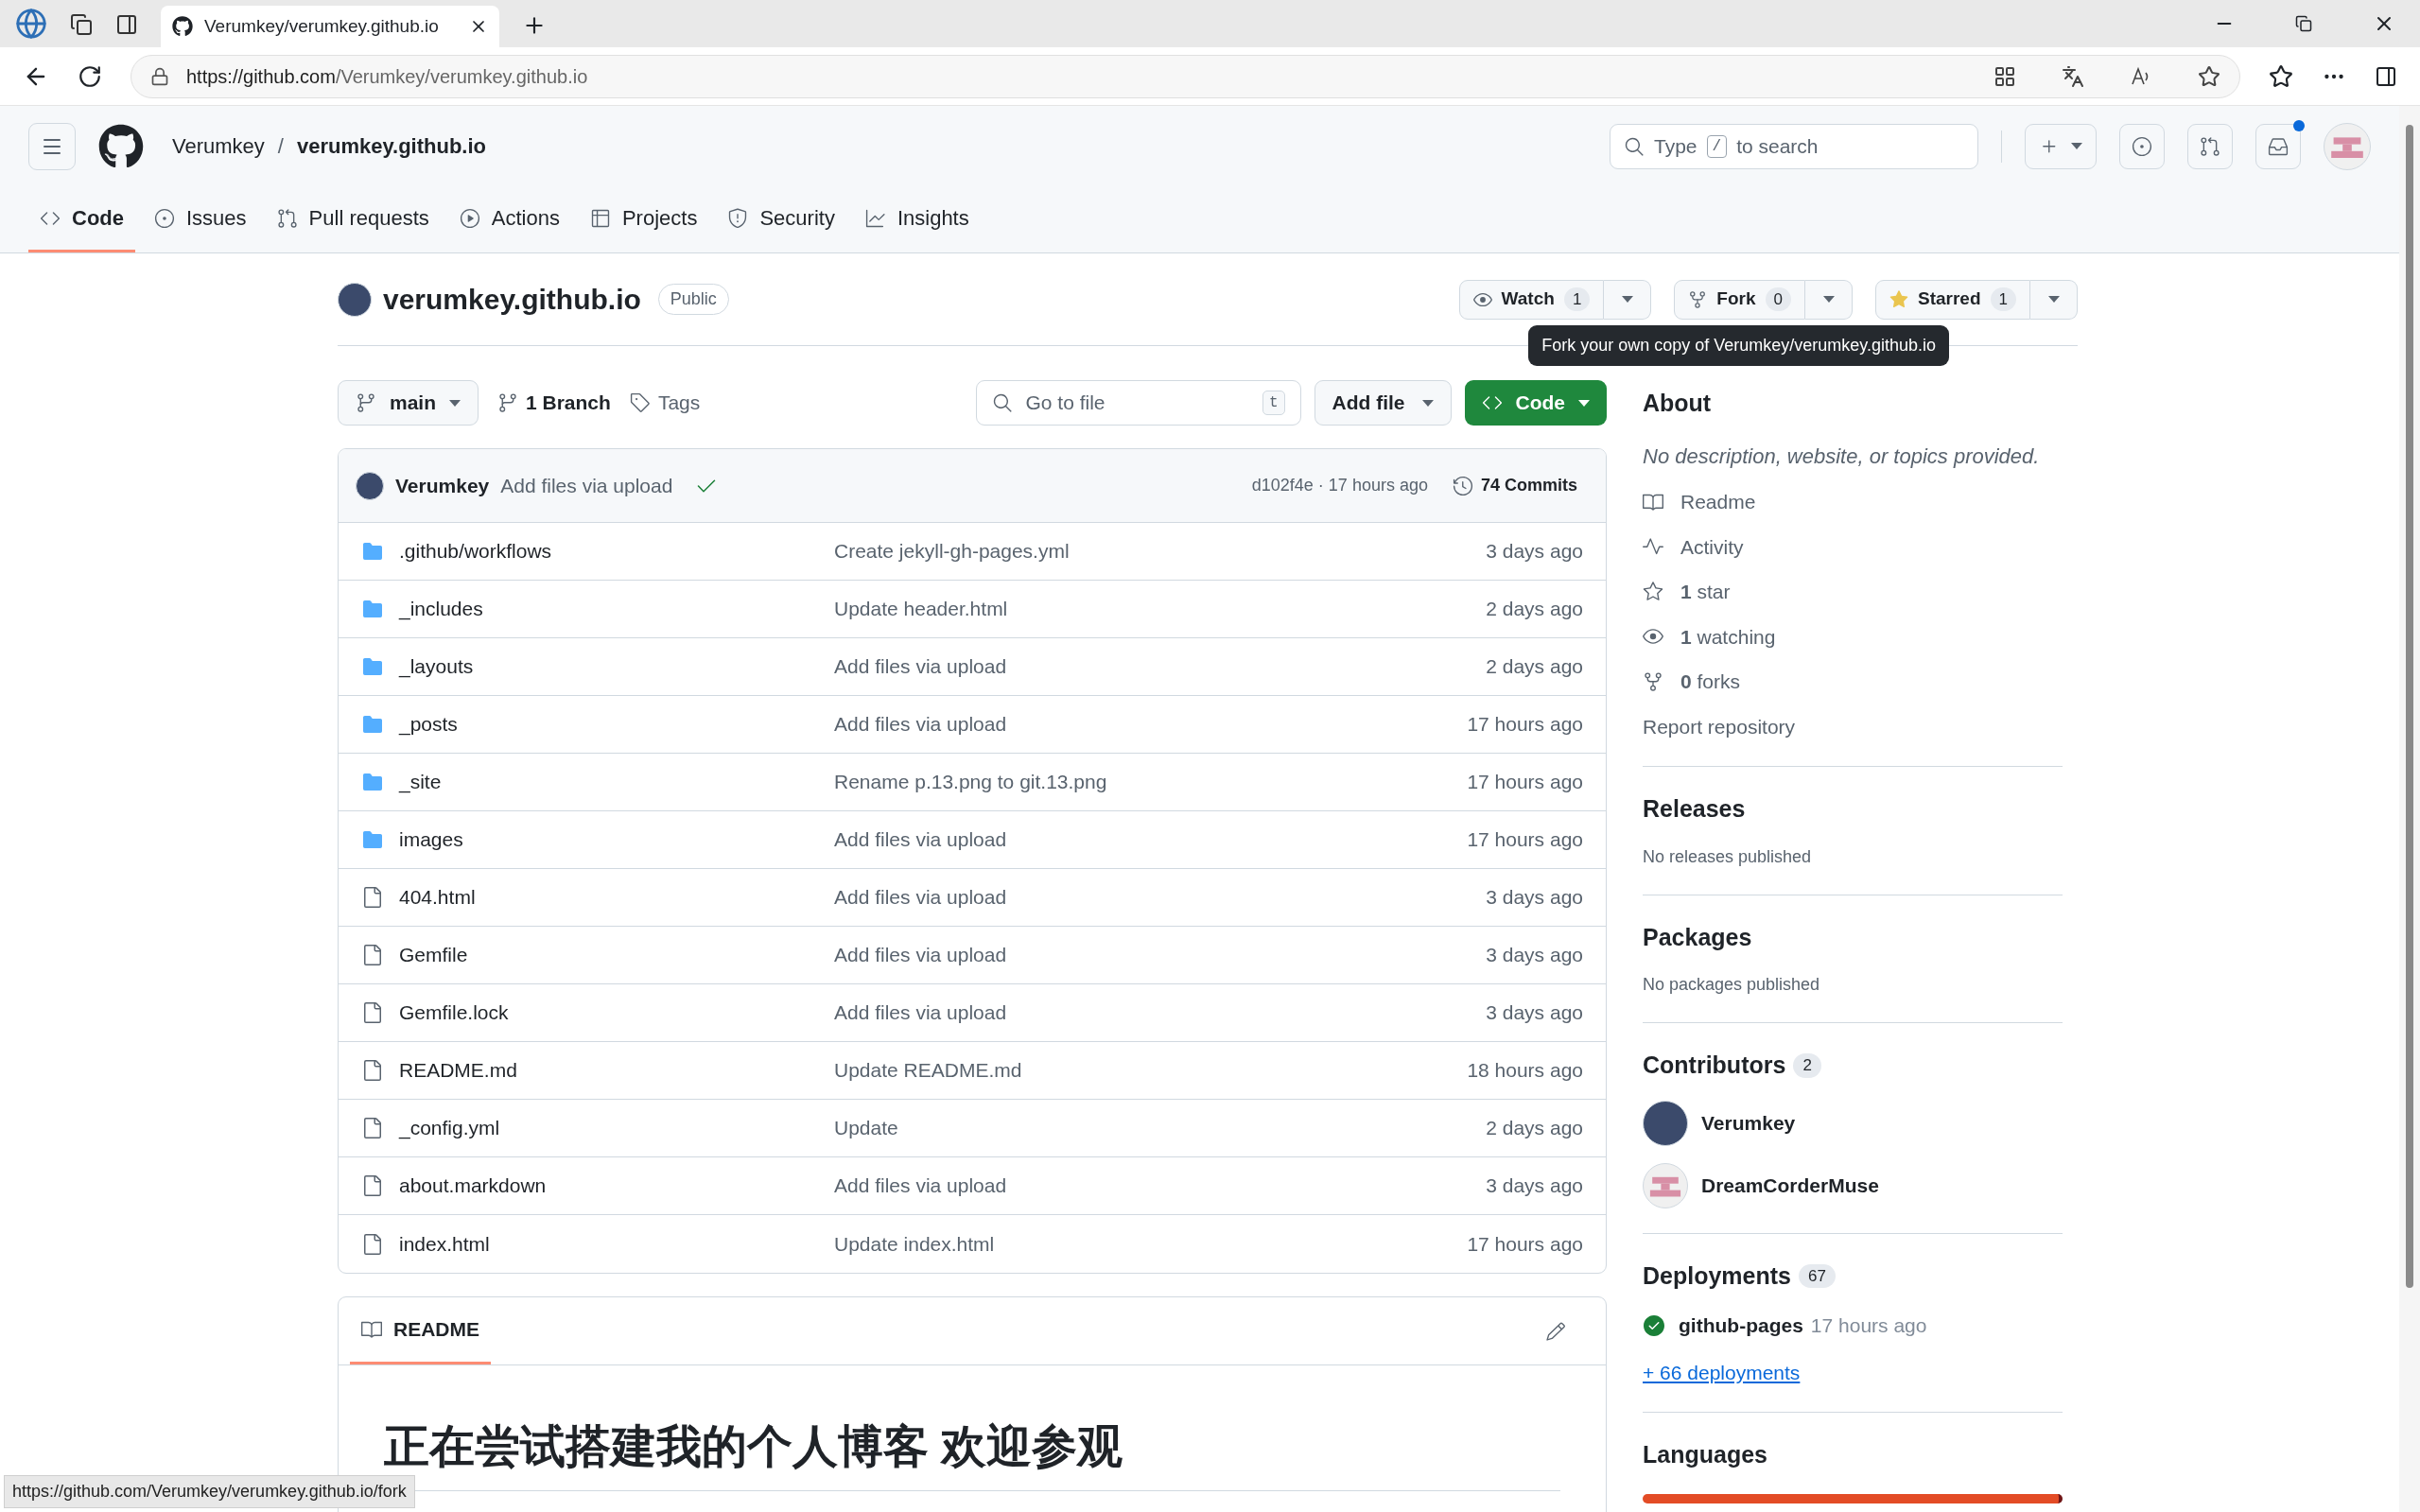 The height and width of the screenshot is (1512, 2420). I want to click on file-name-link: .github/workflows, so click(476, 551).